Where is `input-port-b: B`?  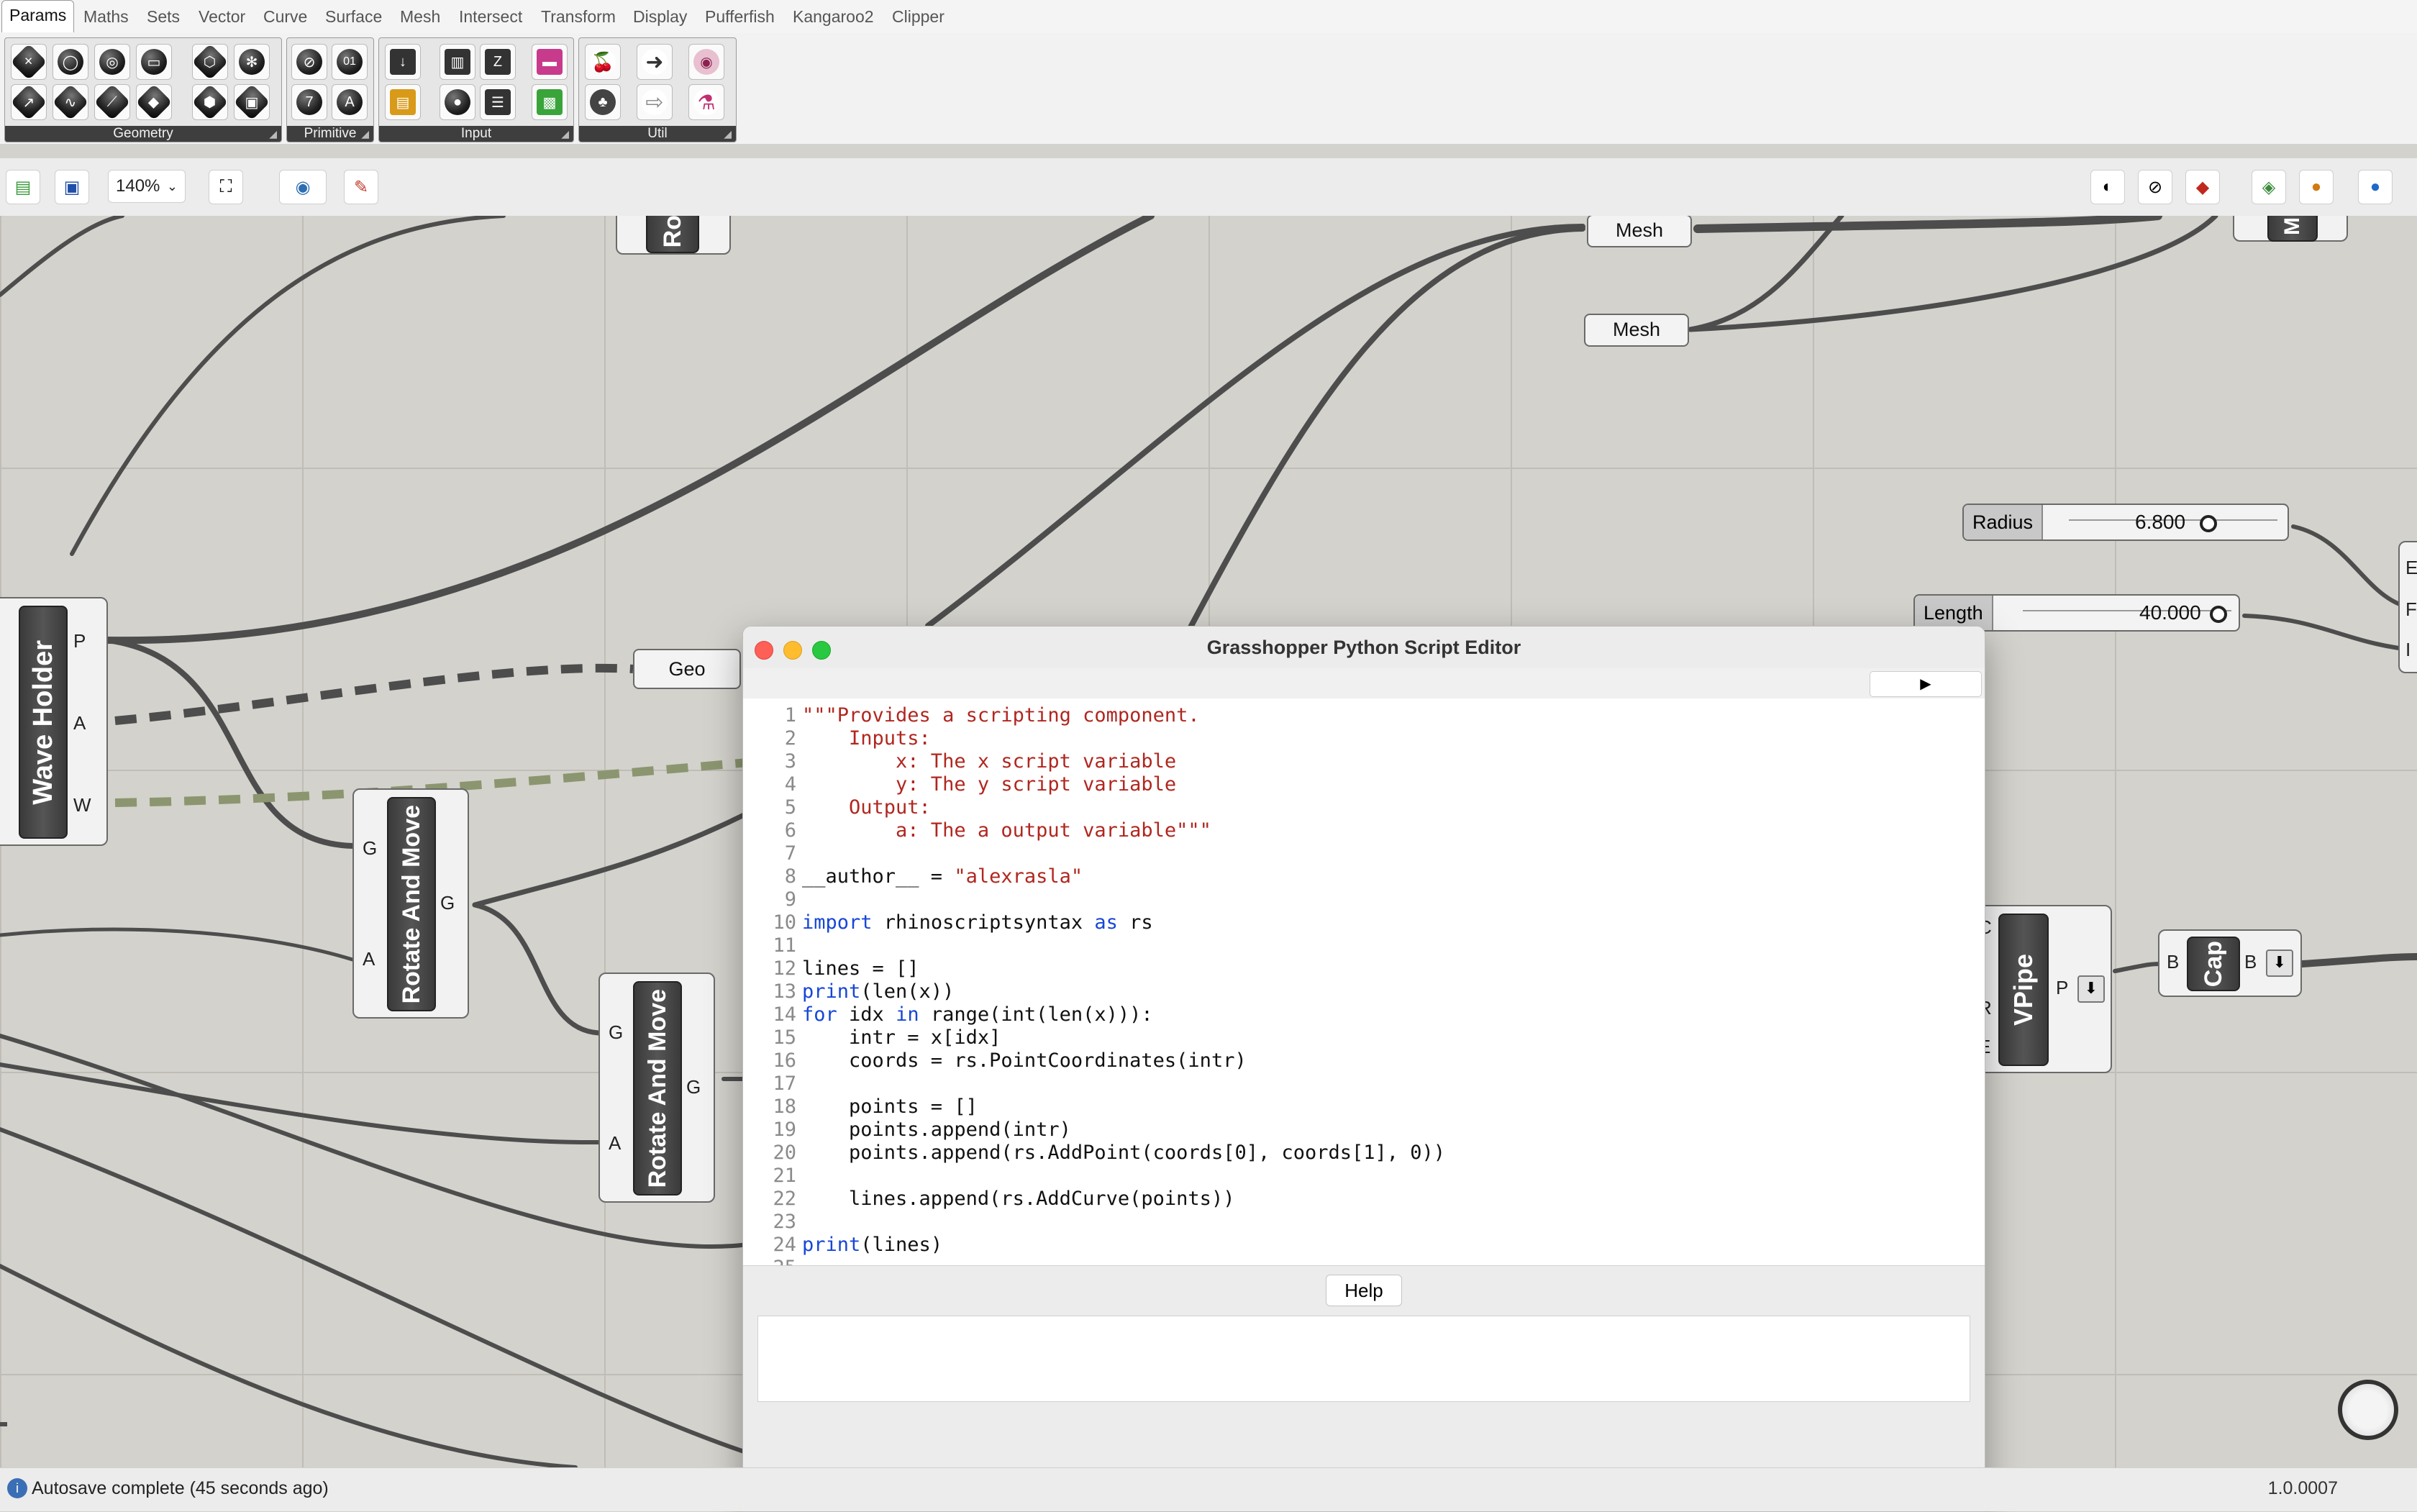 input-port-b: B is located at coordinates (2173, 962).